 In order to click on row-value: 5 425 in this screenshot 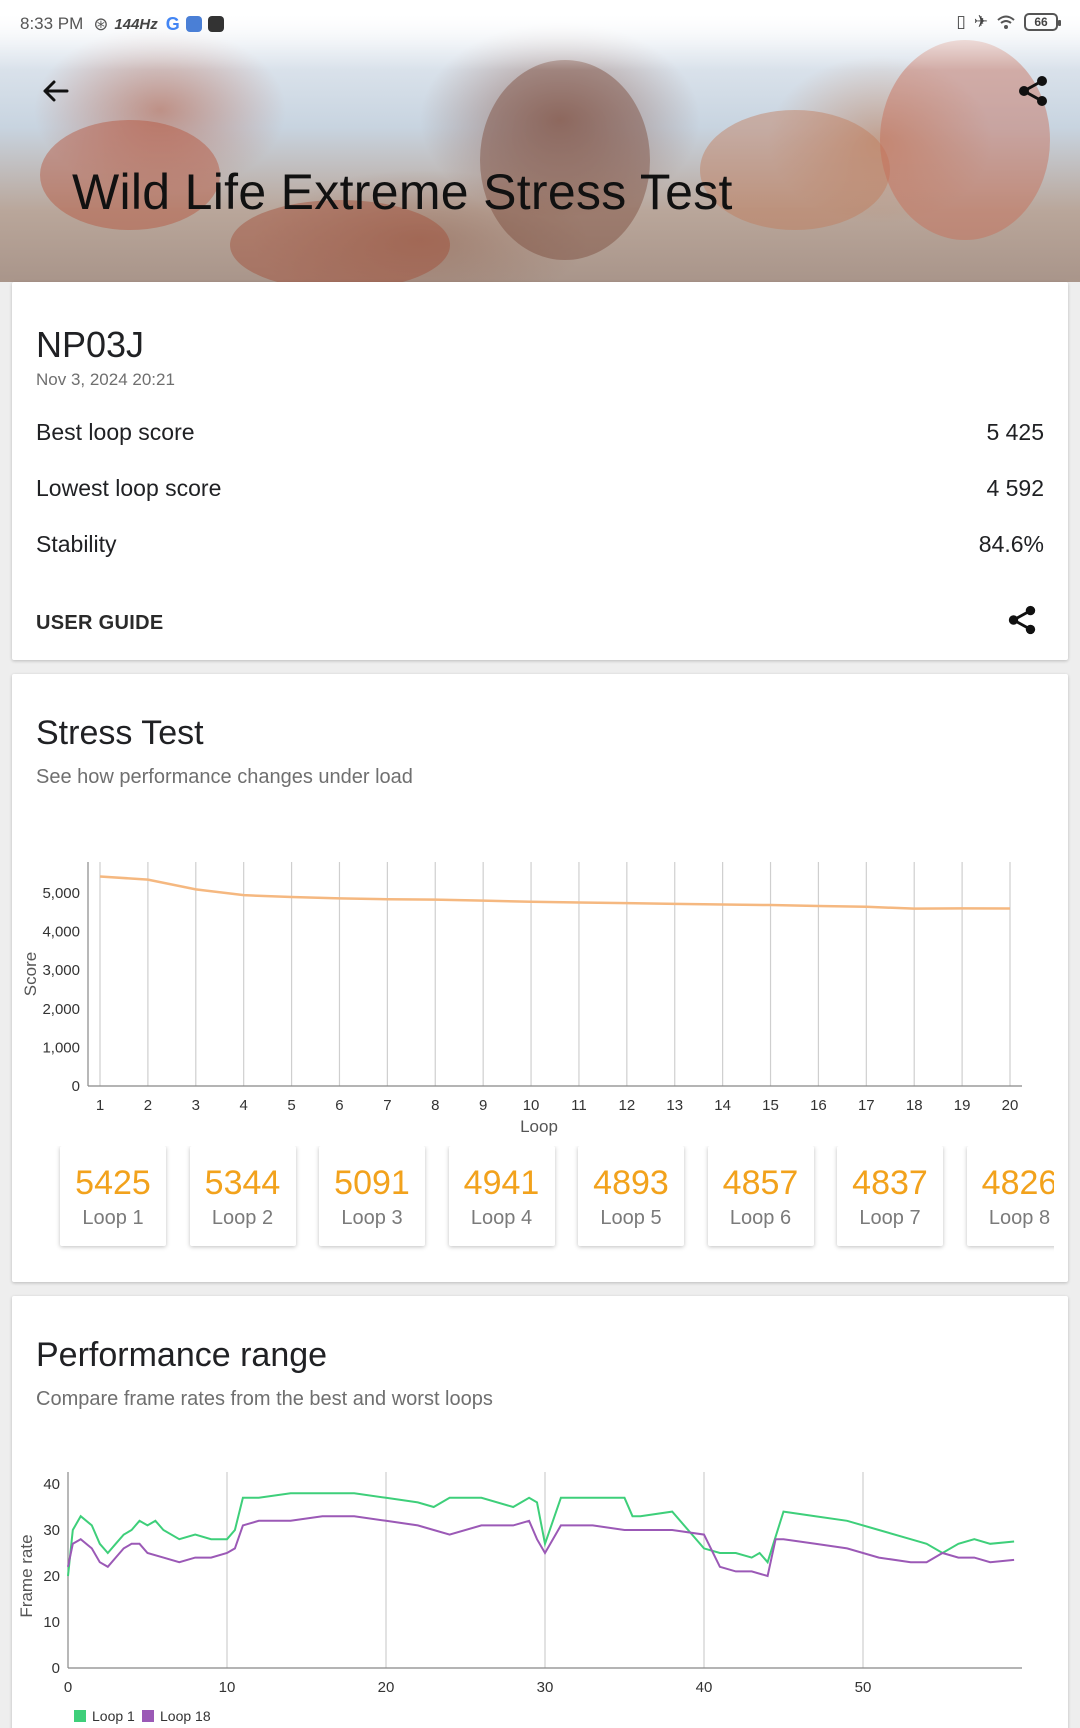, I will do `click(1015, 431)`.